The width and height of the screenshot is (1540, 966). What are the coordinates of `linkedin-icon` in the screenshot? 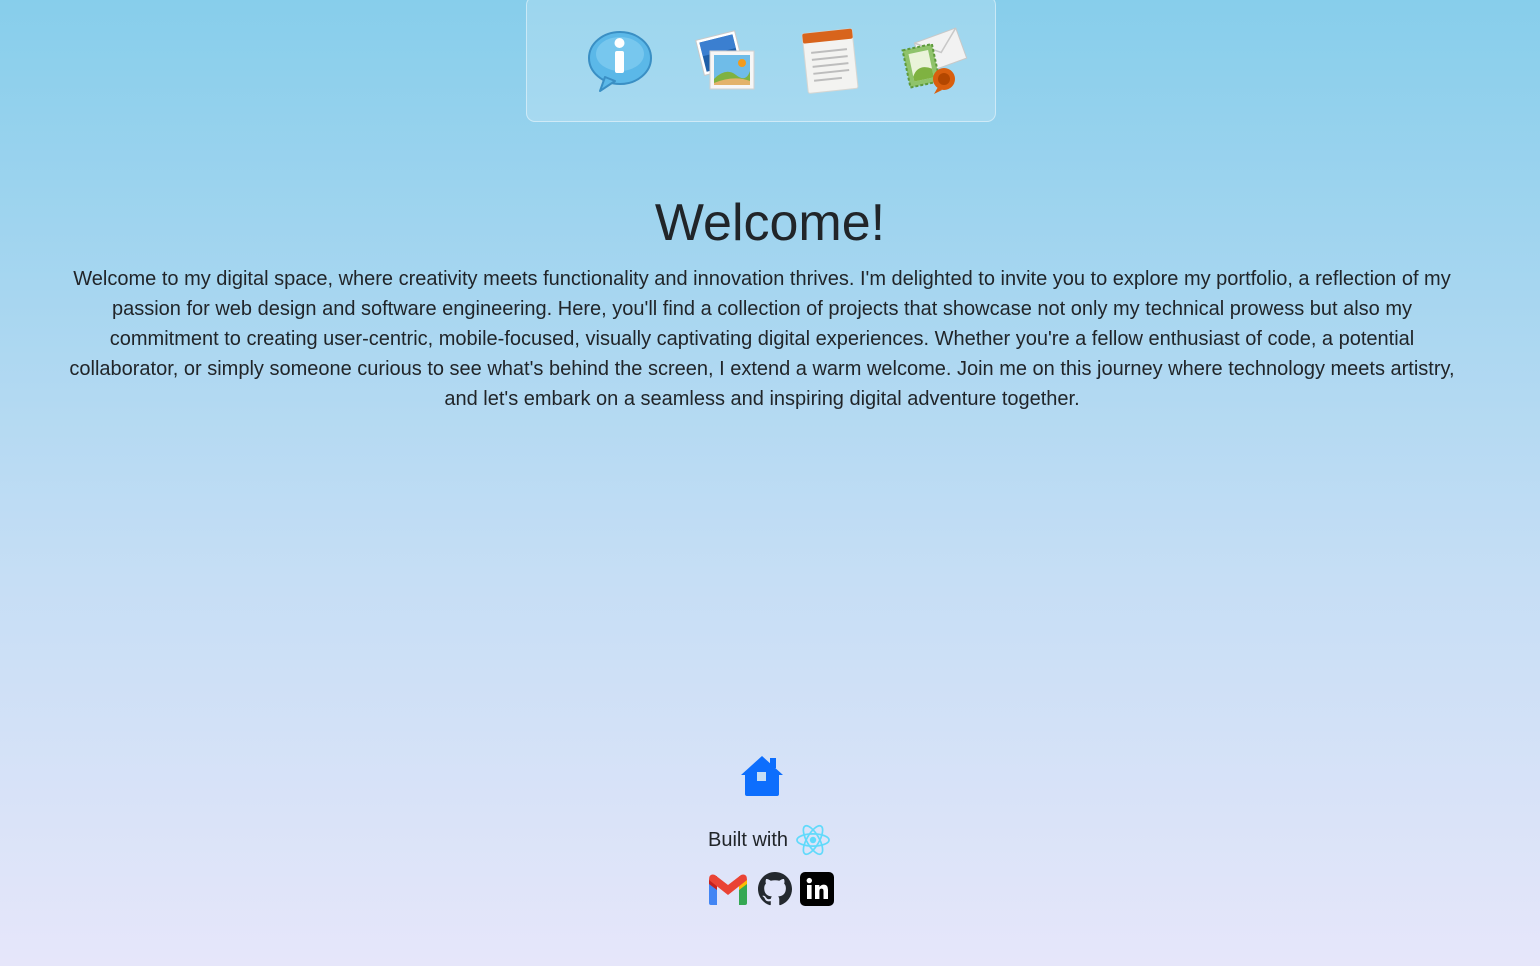 It's located at (817, 888).